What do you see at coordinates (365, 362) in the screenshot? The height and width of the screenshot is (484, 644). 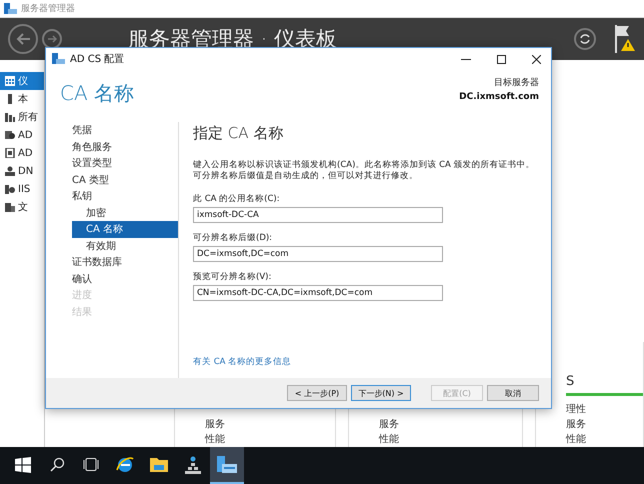 I see `help-link: 有关 CA 名称的更多信息` at bounding box center [365, 362].